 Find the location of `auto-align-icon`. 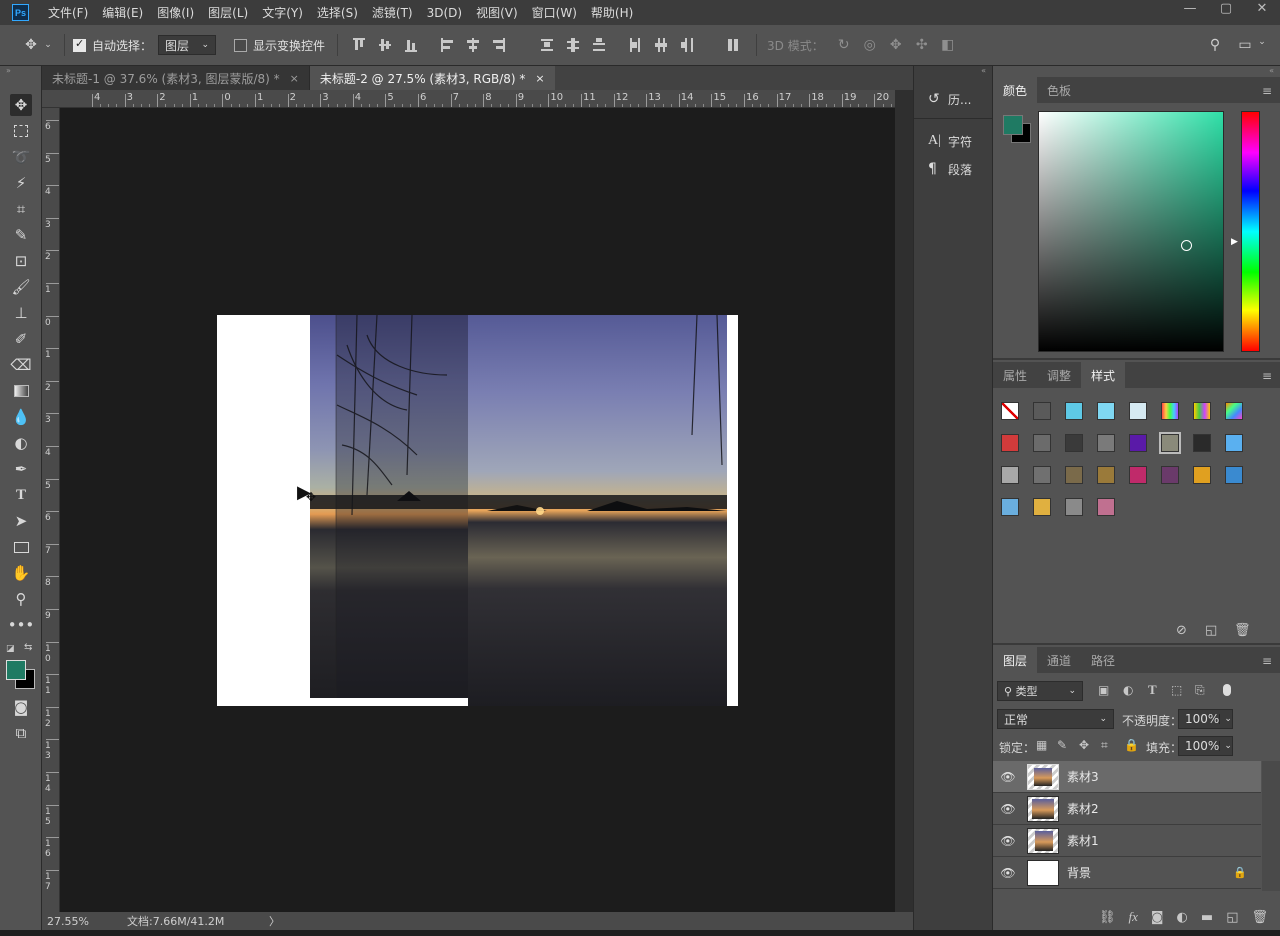

auto-align-icon is located at coordinates (733, 45).